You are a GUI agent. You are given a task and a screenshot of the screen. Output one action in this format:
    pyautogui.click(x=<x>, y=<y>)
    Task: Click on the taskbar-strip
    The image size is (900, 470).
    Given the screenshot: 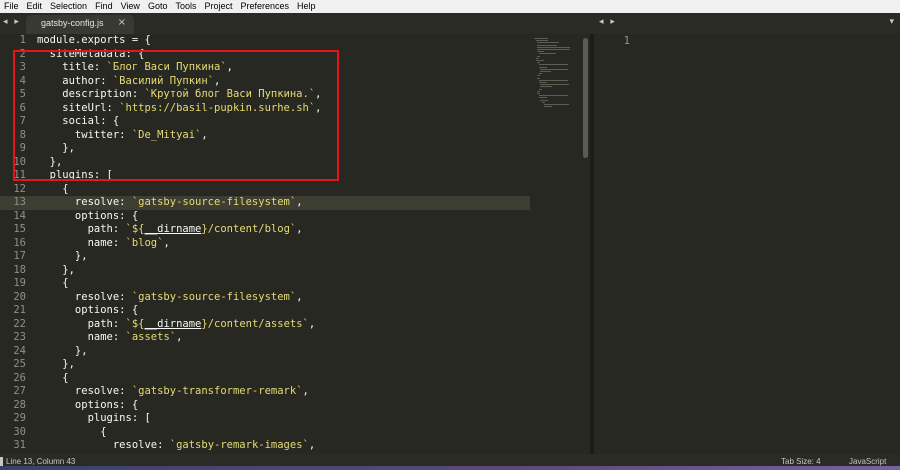 What is the action you would take?
    pyautogui.click(x=450, y=468)
    